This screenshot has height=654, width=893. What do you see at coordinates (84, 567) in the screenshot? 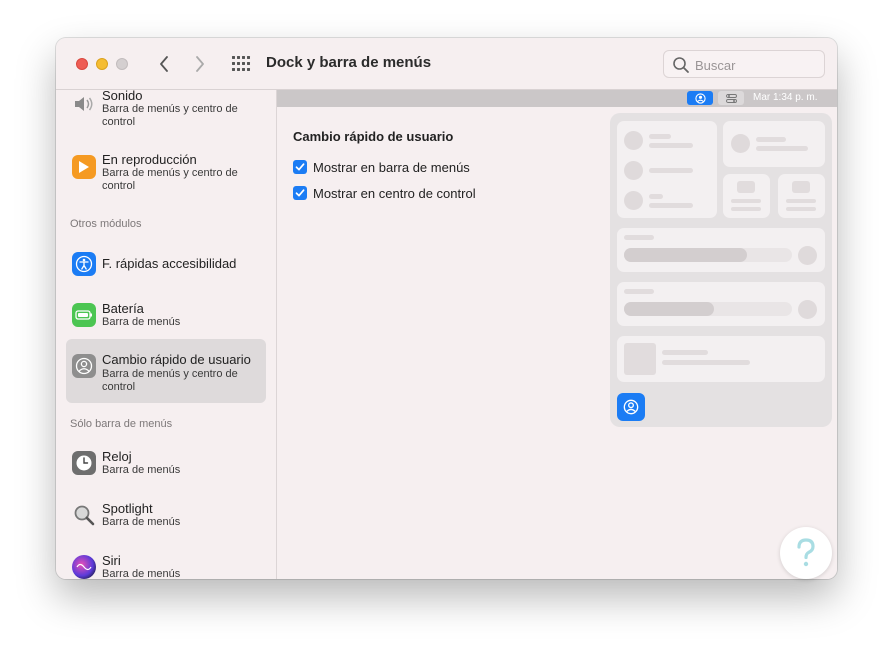
I see `siri-icon` at bounding box center [84, 567].